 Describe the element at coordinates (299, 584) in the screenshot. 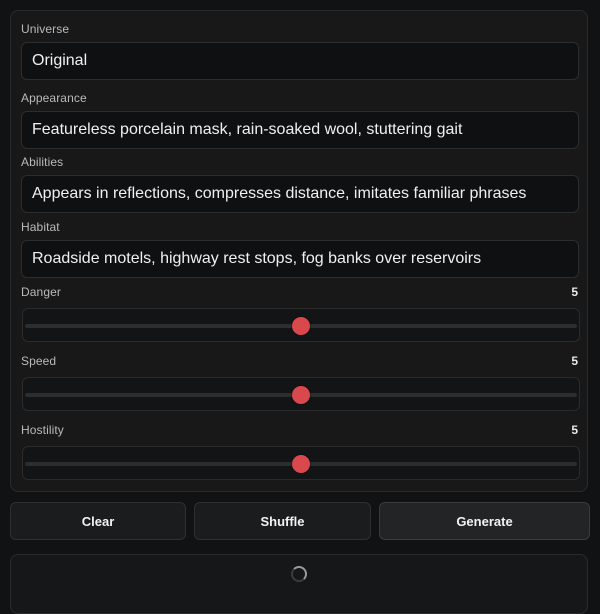

I see `output-panel` at that location.